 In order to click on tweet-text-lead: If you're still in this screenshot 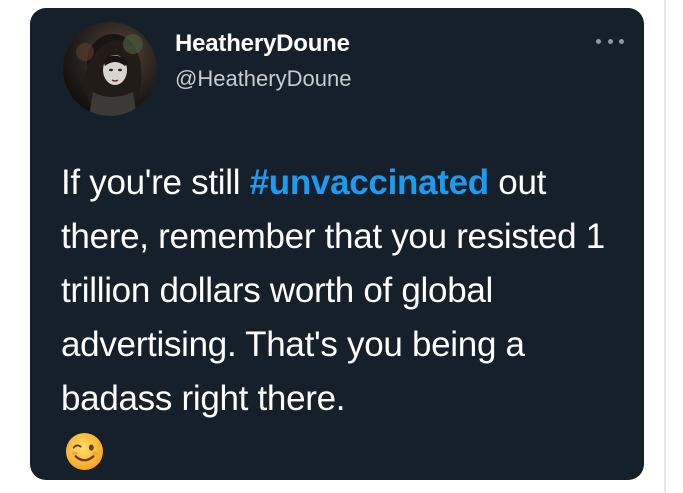, I will do `click(155, 182)`.